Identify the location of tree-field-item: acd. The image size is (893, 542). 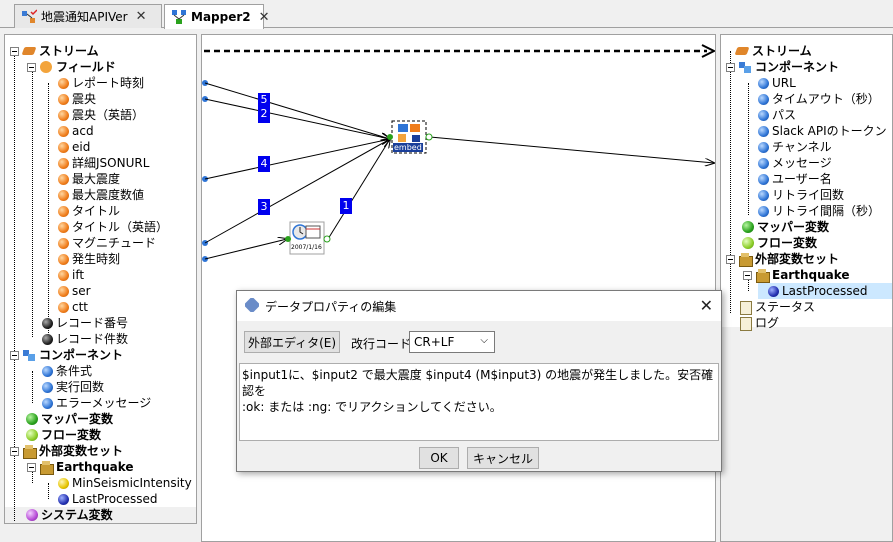
(76, 131).